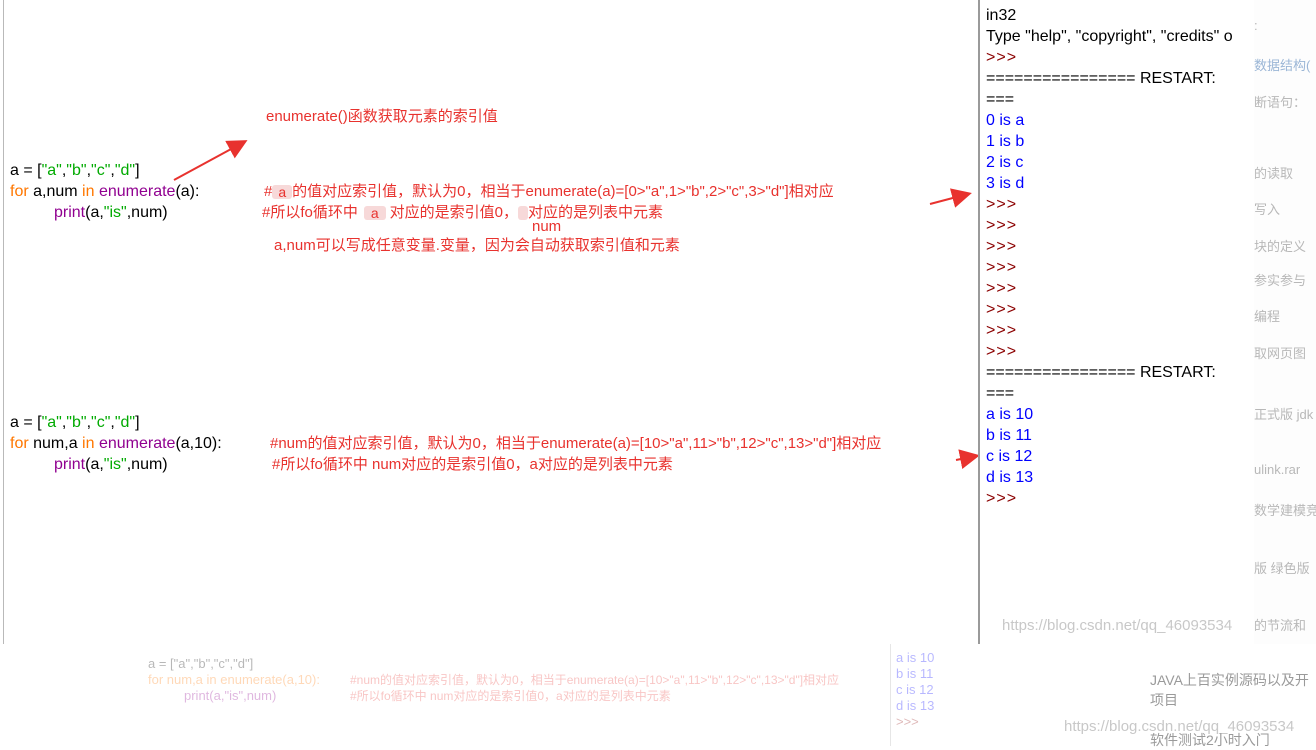 This screenshot has width=1316, height=750. Describe the element at coordinates (1282, 567) in the screenshot. I see `sidebar-article-item: 版 绿色版` at that location.